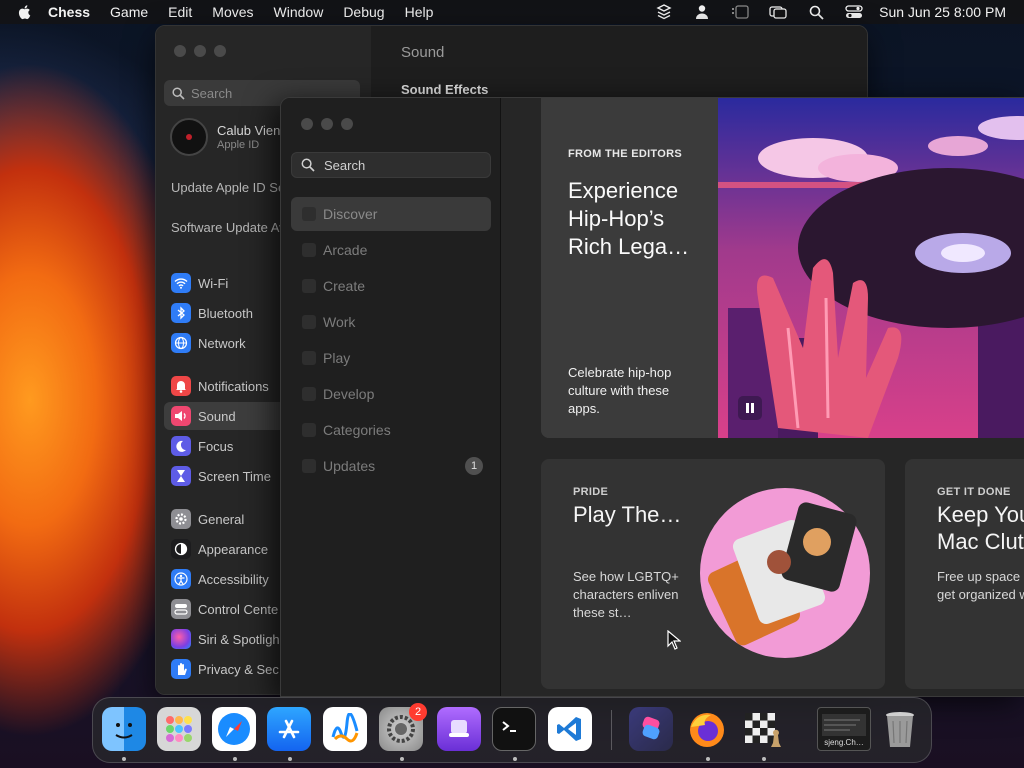 Image resolution: width=1024 pixels, height=768 pixels. What do you see at coordinates (234, 476) in the screenshot?
I see `sidebar-item-label: Screen Time` at bounding box center [234, 476].